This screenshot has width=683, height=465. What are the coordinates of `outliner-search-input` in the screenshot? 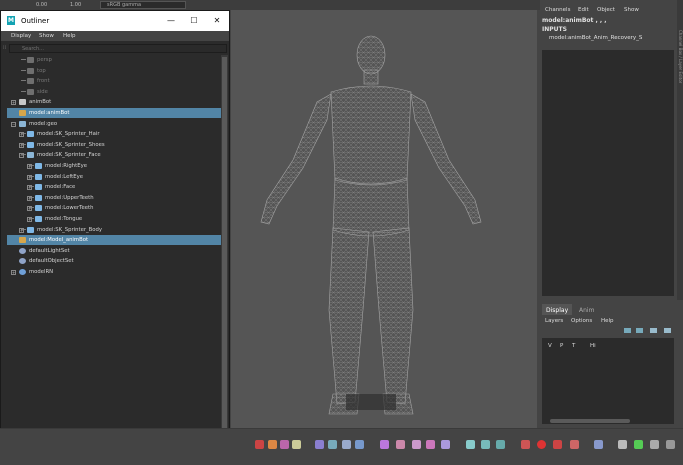 It's located at (118, 48).